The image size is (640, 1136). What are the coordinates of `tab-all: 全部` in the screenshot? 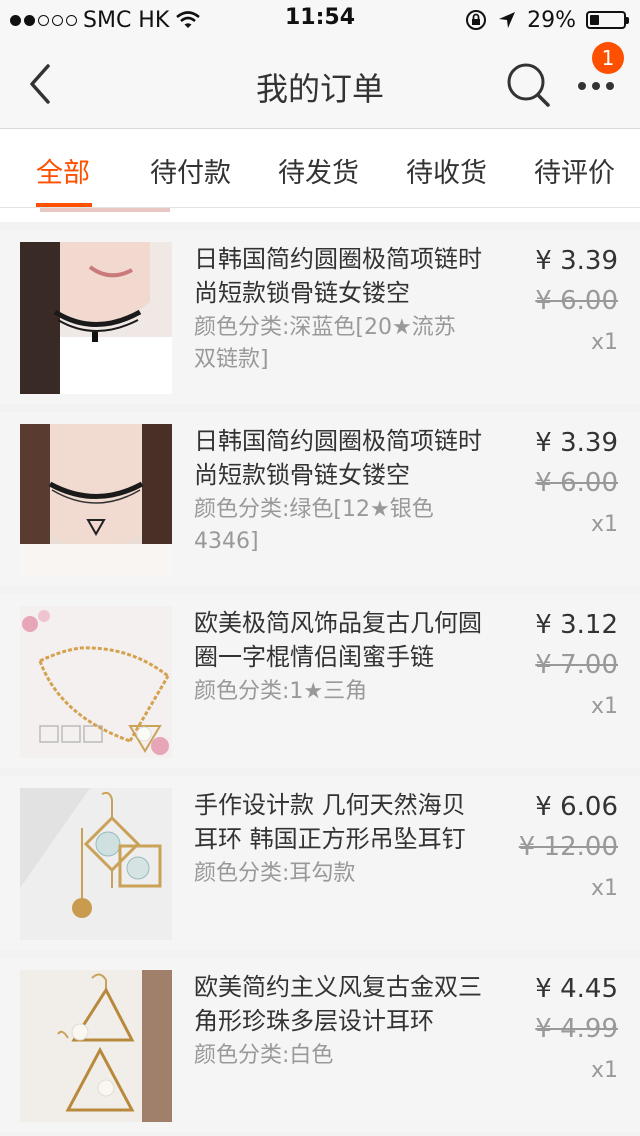 It's located at (63, 170).